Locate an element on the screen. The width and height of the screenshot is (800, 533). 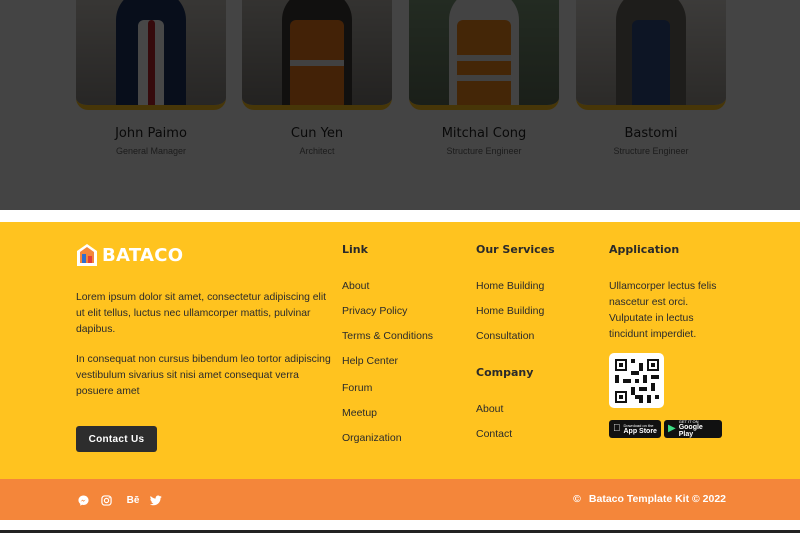
qr-code is located at coordinates (636, 380).